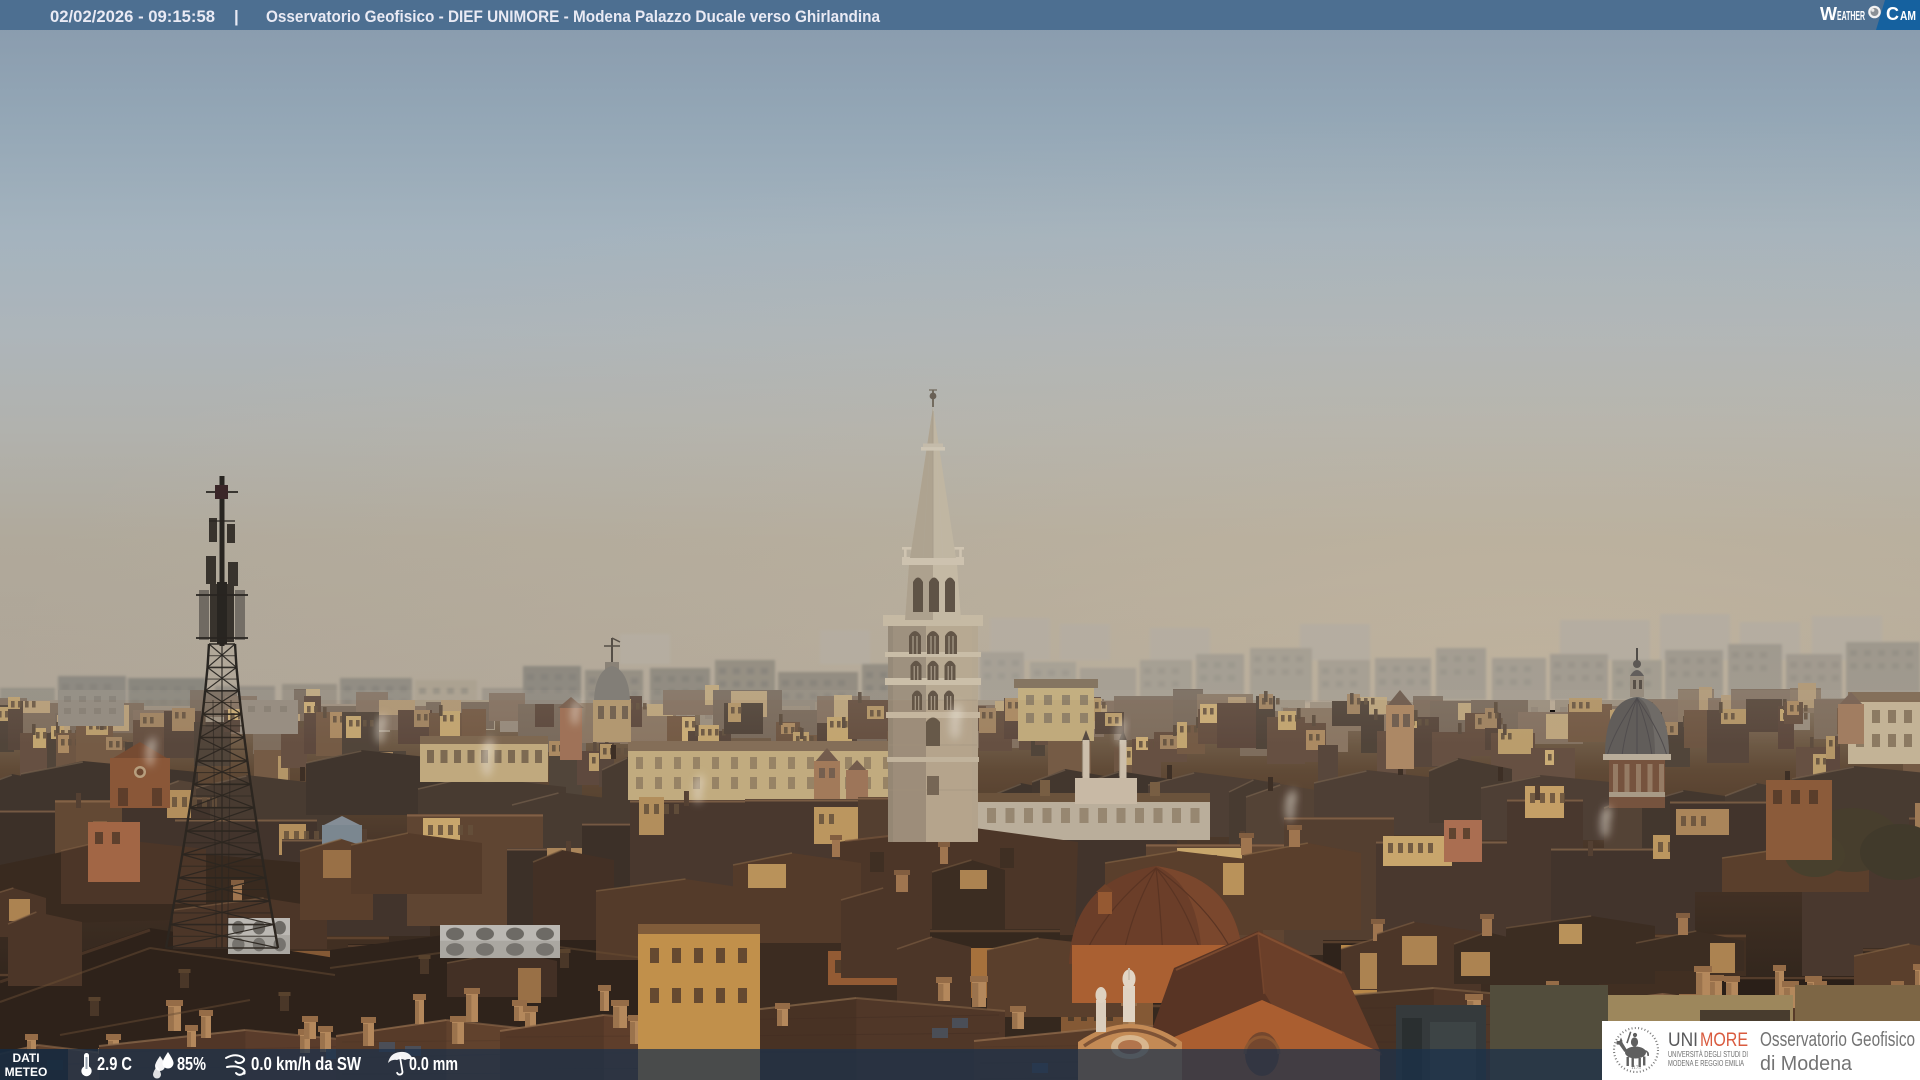 The image size is (1920, 1080). I want to click on svg-text: MORE, so click(1724, 1040).